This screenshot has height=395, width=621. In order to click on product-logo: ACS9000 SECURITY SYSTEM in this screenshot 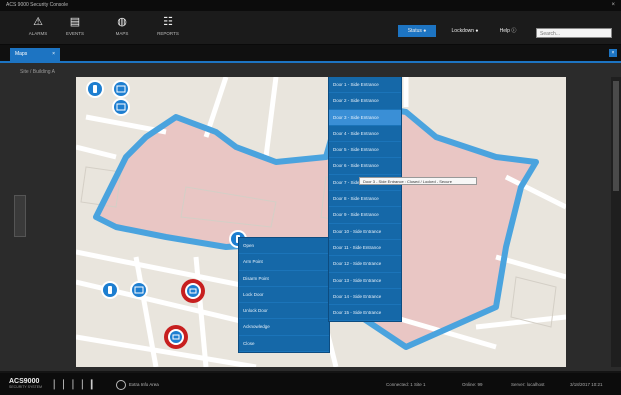, I will do `click(25, 383)`.